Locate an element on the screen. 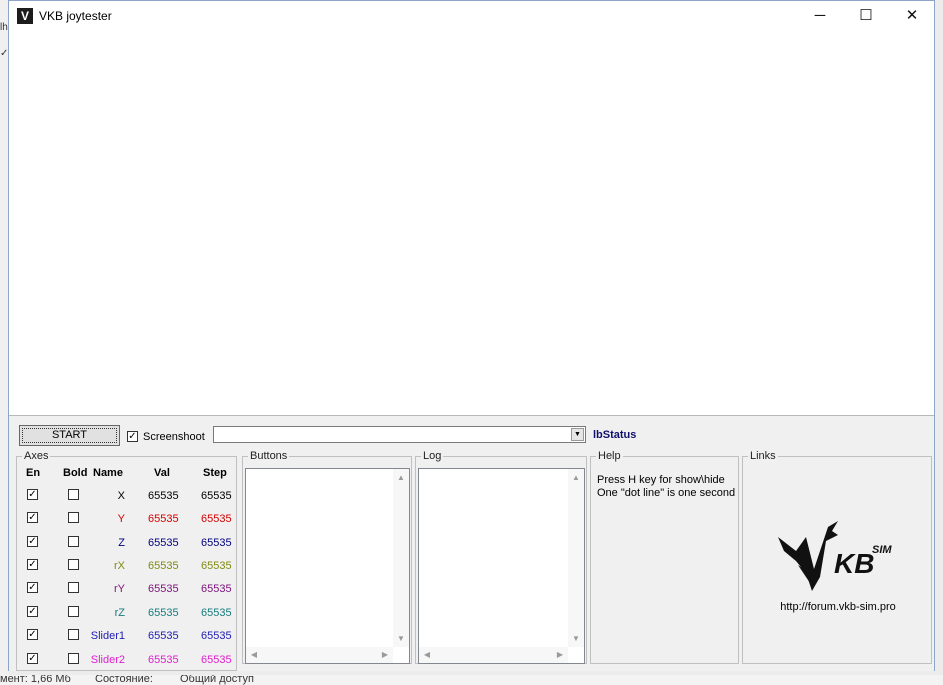  axis-name: Y is located at coordinates (121, 519).